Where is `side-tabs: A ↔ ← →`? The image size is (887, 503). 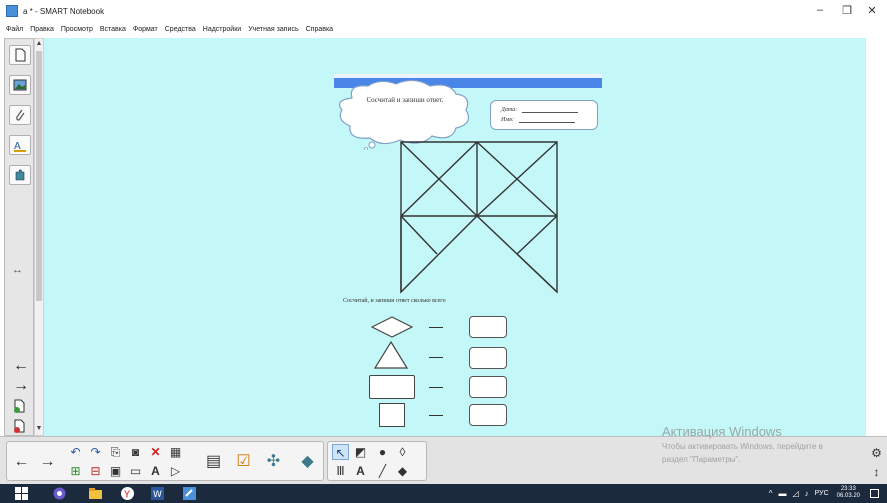 side-tabs: A ↔ ← → is located at coordinates (19, 237).